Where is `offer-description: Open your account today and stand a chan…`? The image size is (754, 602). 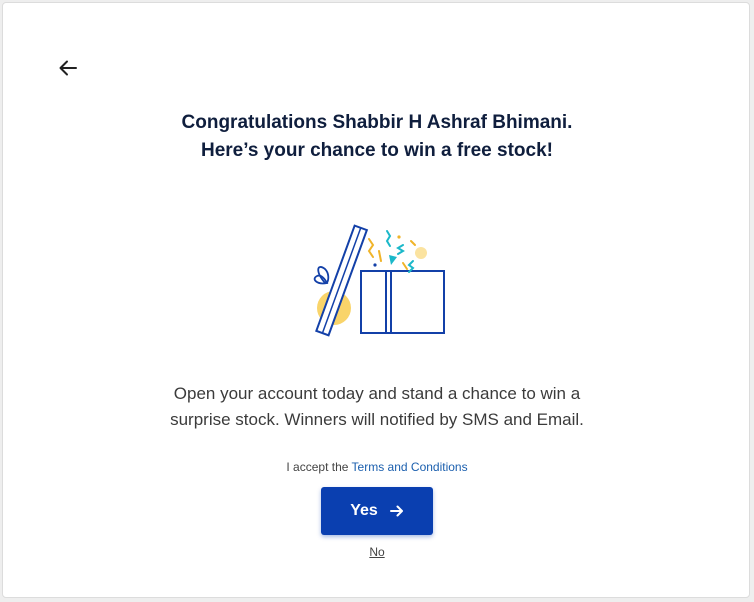 offer-description: Open your account today and stand a chan… is located at coordinates (377, 407).